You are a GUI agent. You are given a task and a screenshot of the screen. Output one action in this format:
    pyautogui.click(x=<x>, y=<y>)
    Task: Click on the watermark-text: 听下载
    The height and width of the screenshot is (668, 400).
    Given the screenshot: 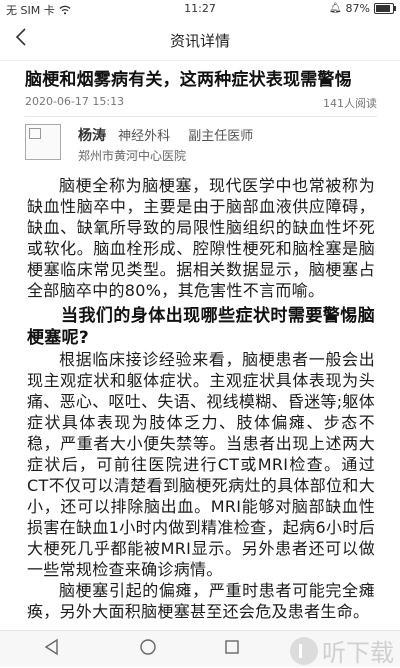 What is the action you would take?
    pyautogui.click(x=358, y=653)
    